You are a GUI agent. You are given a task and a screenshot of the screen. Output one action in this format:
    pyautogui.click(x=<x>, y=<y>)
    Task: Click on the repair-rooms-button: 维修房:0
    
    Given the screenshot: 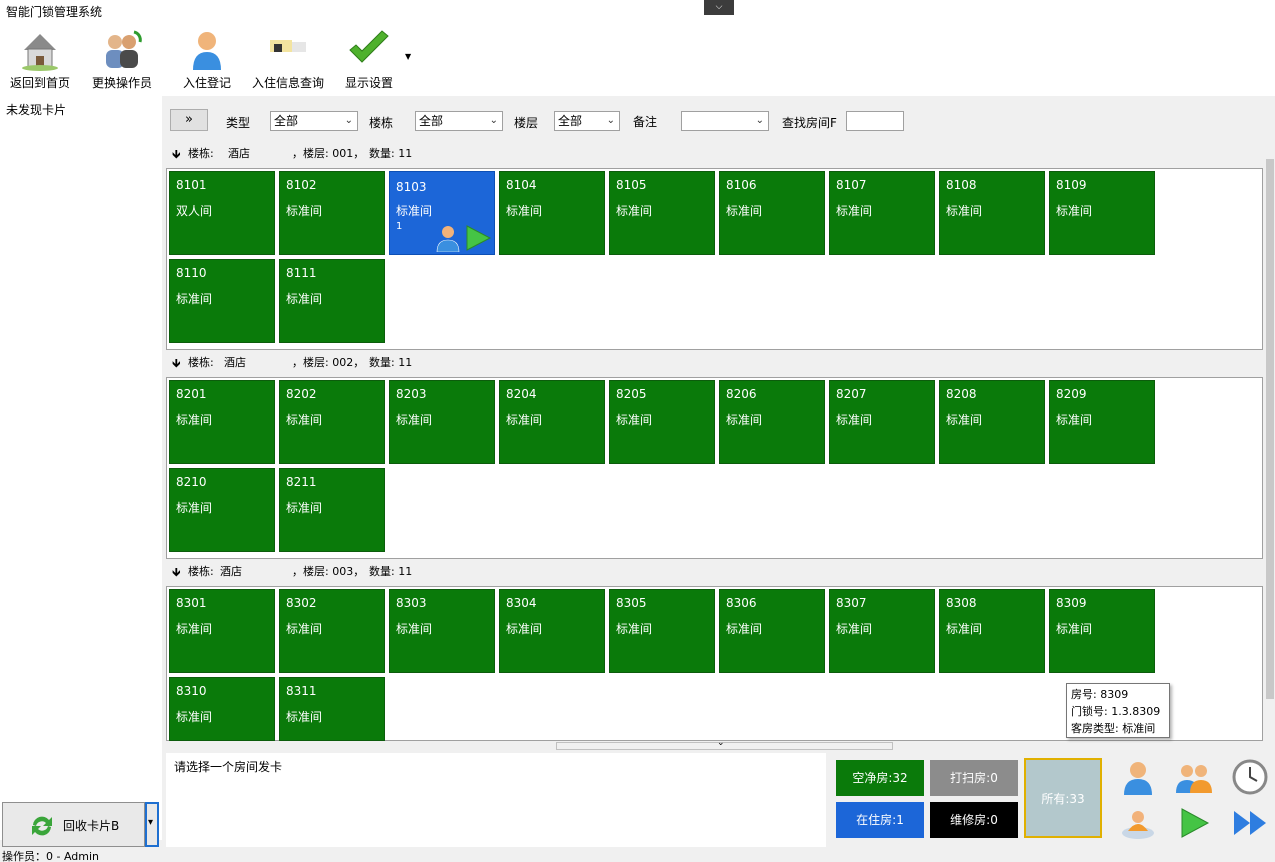 What is the action you would take?
    pyautogui.click(x=974, y=820)
    